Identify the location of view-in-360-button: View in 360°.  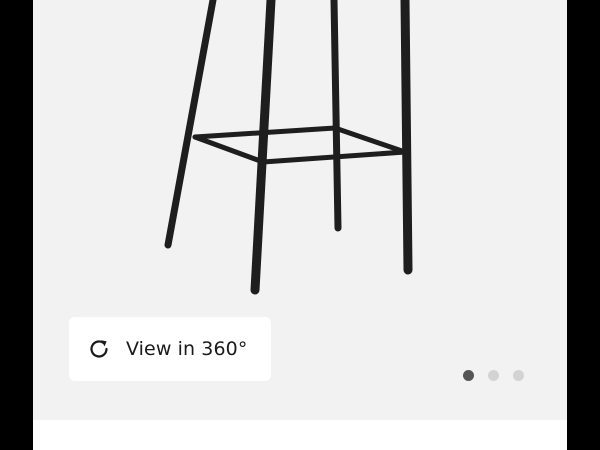
(170, 349).